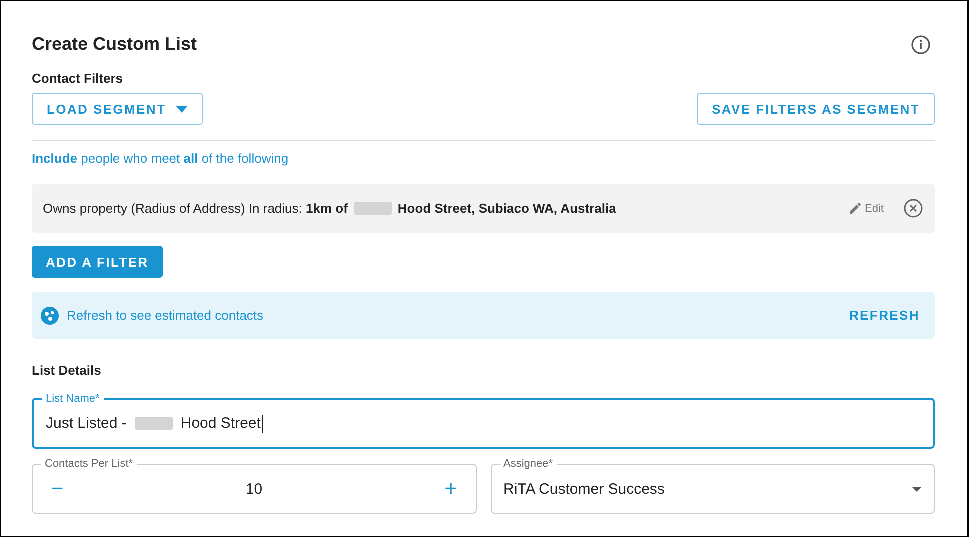  I want to click on pencil-icon, so click(856, 208).